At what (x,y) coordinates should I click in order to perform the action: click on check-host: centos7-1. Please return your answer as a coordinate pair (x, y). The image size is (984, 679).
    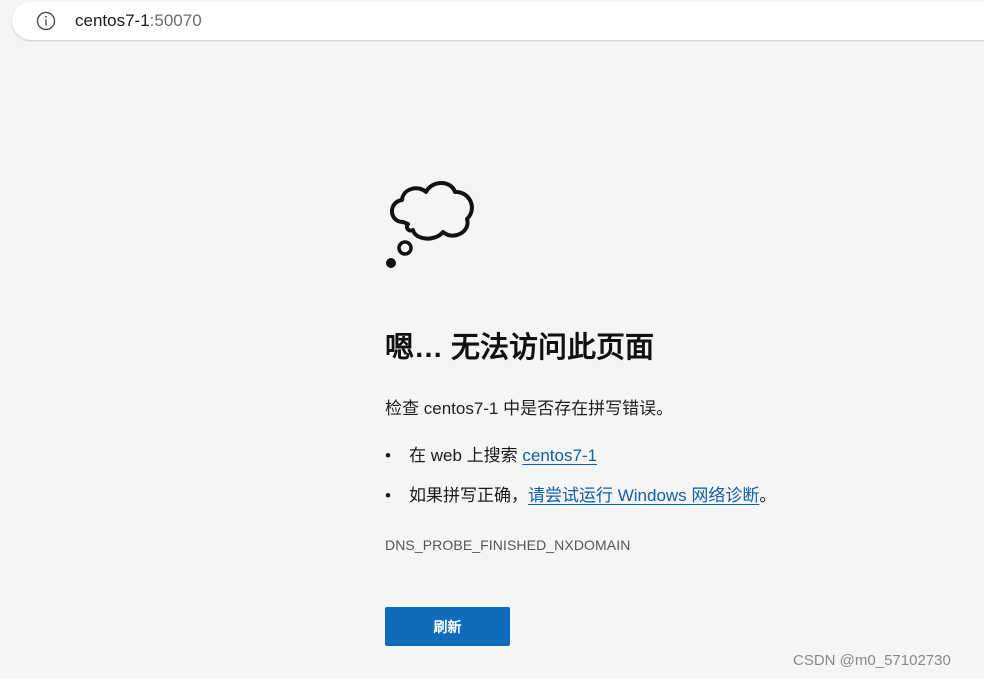
    Looking at the image, I should click on (461, 408).